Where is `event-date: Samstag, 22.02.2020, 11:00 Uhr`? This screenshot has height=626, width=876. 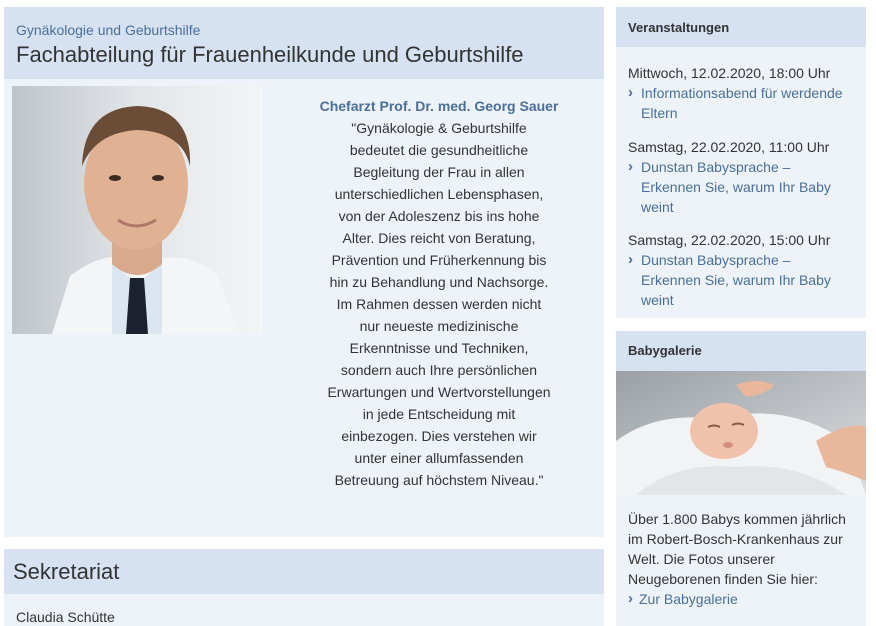 event-date: Samstag, 22.02.2020, 11:00 Uhr is located at coordinates (729, 147).